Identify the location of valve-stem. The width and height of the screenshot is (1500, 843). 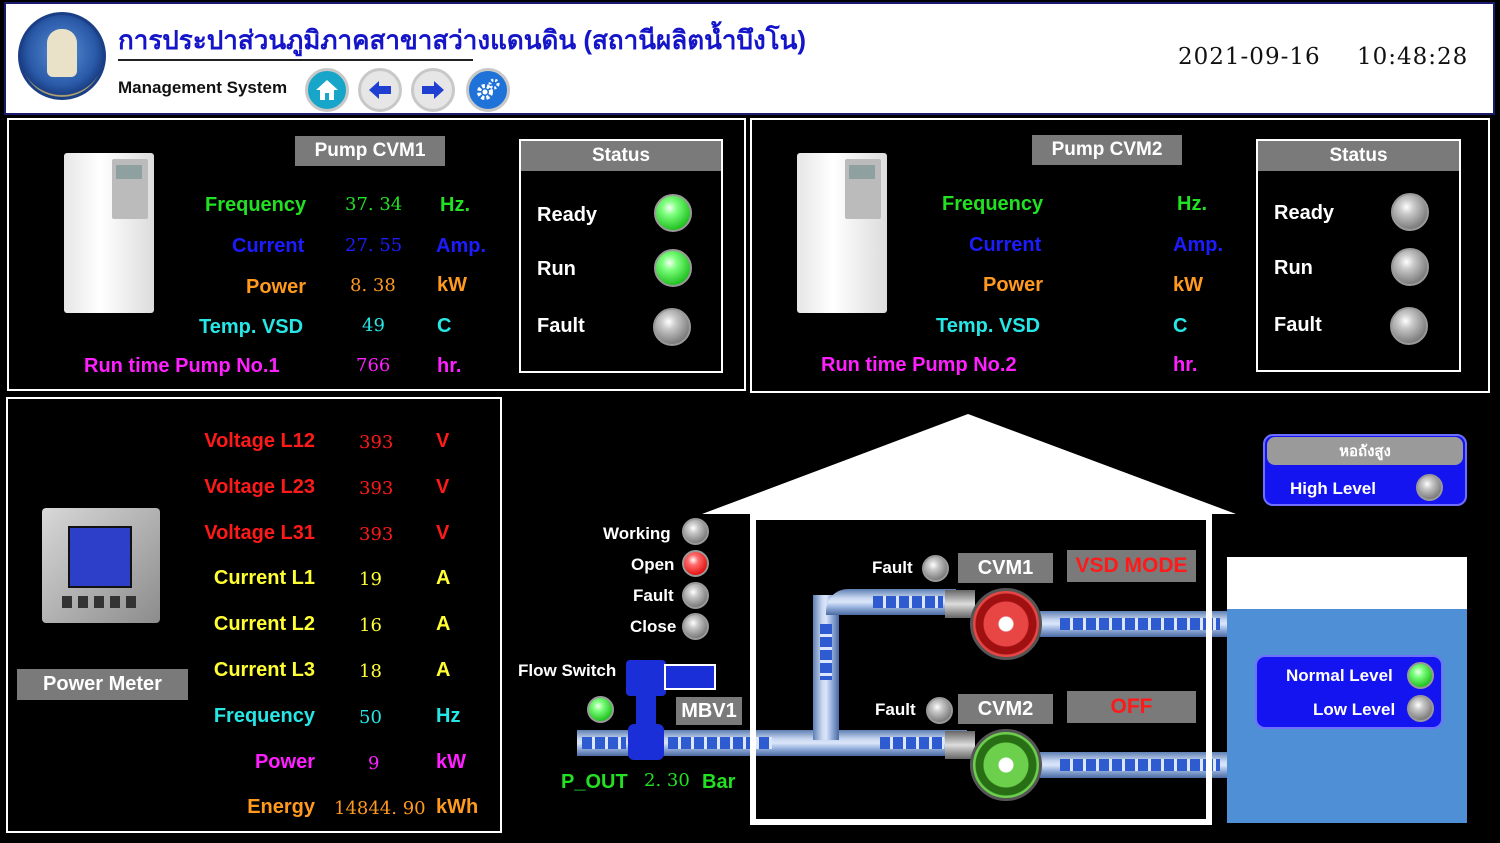
(646, 711).